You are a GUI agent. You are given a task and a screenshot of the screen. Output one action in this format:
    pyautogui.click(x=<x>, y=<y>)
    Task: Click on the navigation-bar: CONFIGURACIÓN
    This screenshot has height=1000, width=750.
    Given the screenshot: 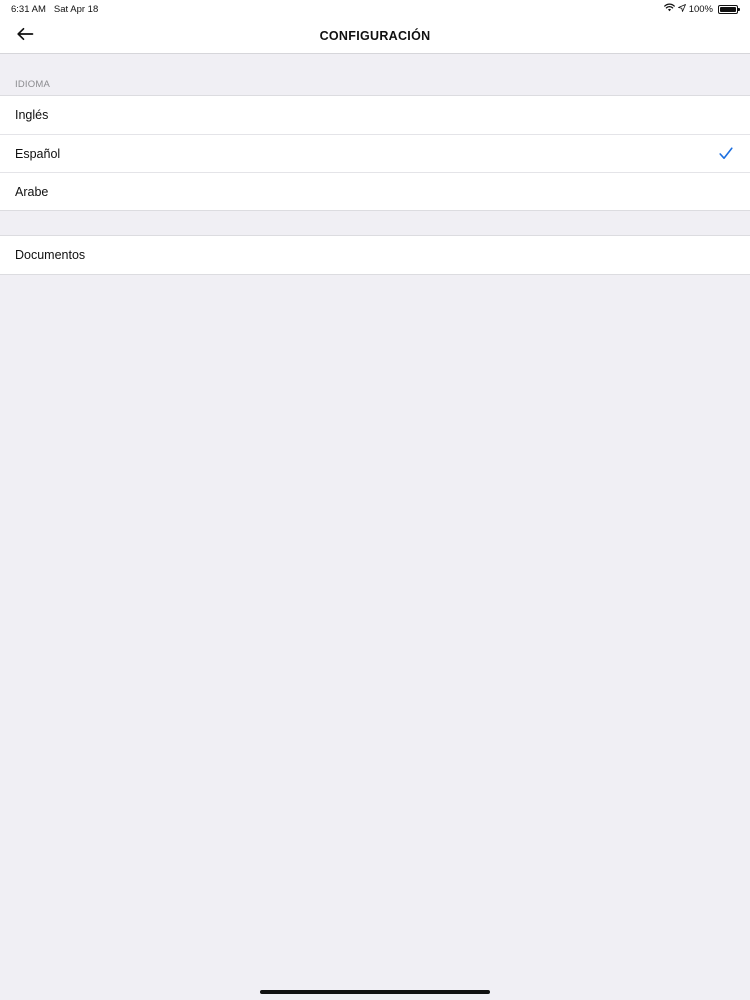 What is the action you would take?
    pyautogui.click(x=375, y=36)
    